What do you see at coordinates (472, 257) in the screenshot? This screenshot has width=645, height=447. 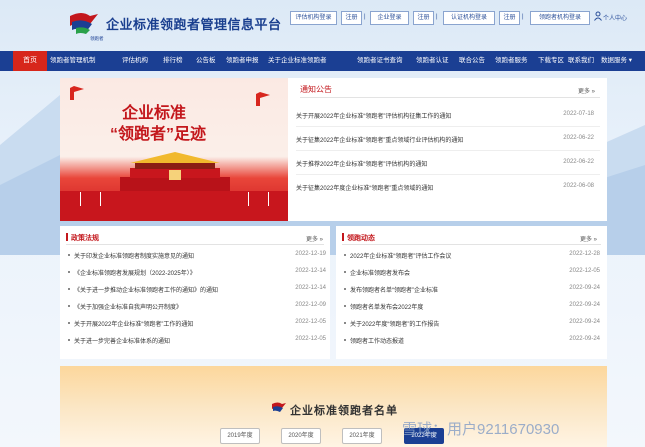 I see `dynamics-item: 2022年企业标准“领跑者”评估工作会议 2022-12-28` at bounding box center [472, 257].